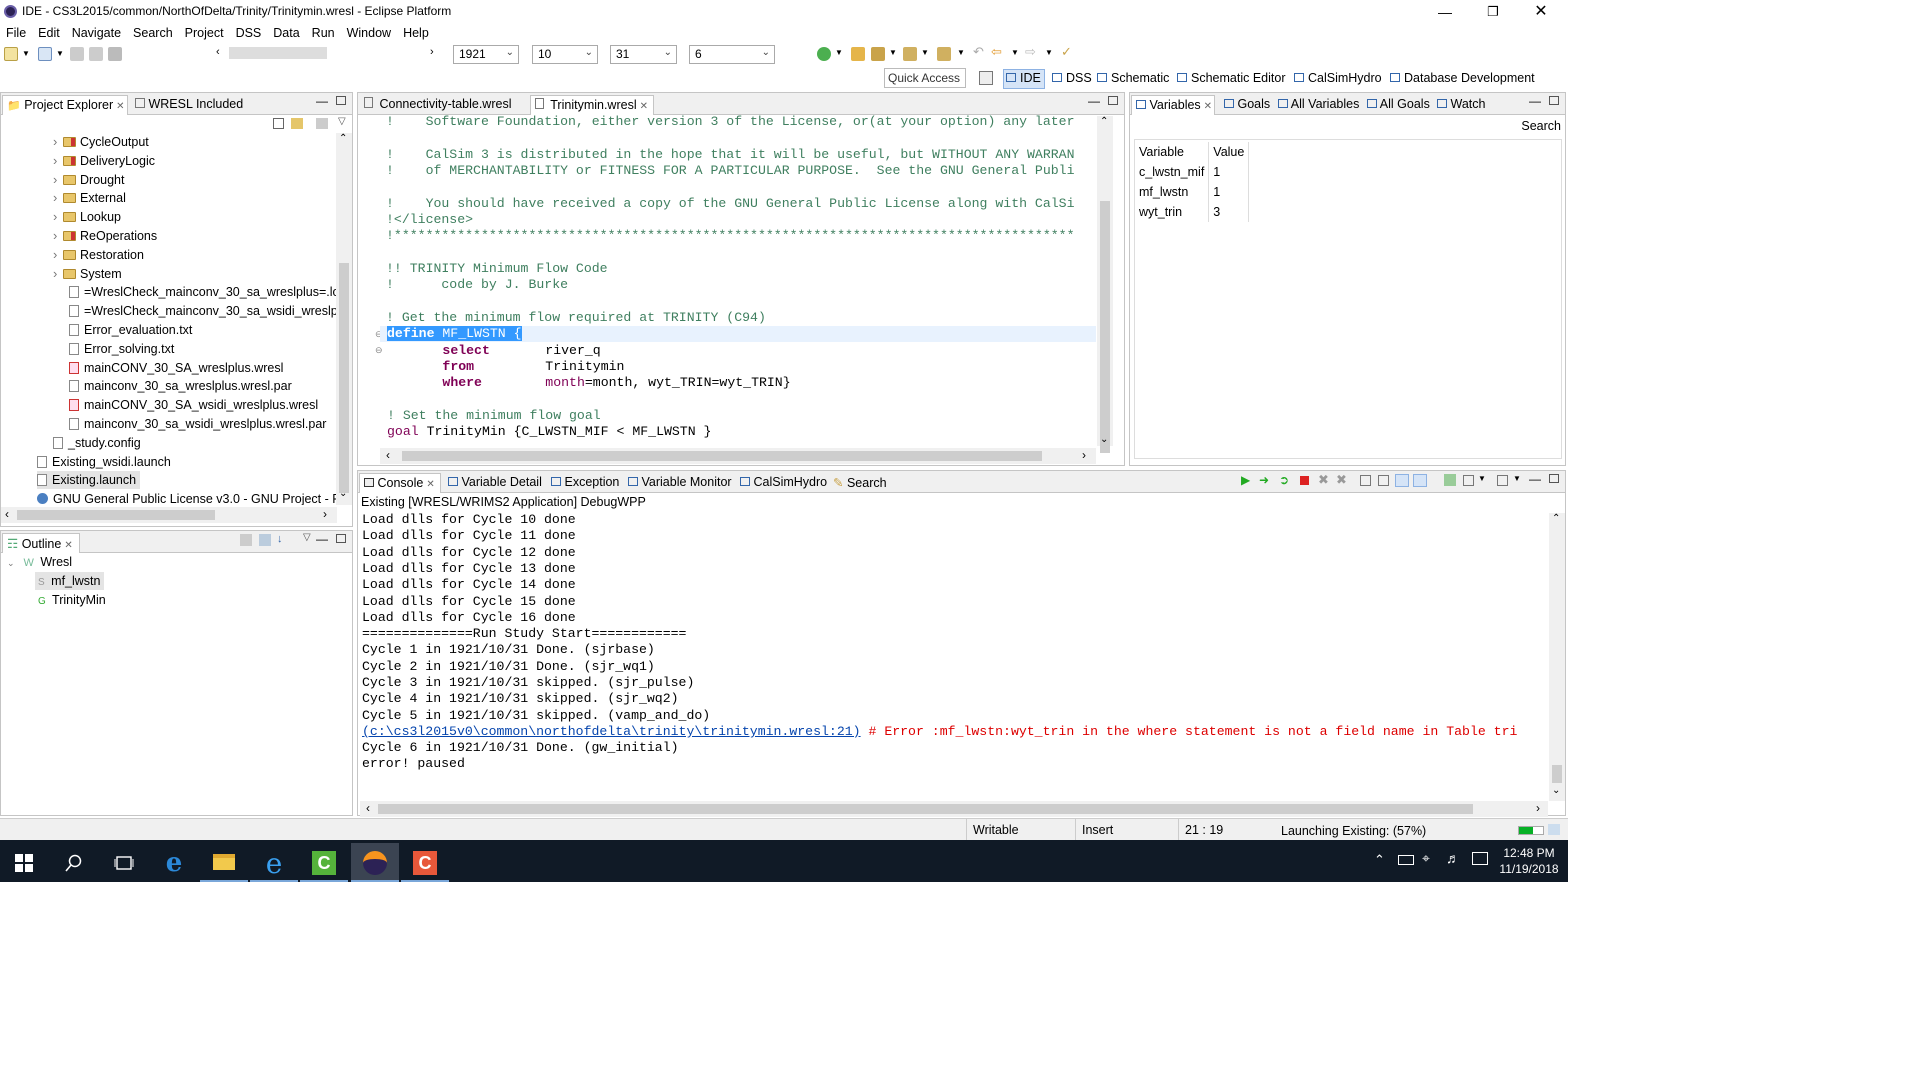 This screenshot has width=1920, height=1080. I want to click on prev-annotation-icon, so click(944, 54).